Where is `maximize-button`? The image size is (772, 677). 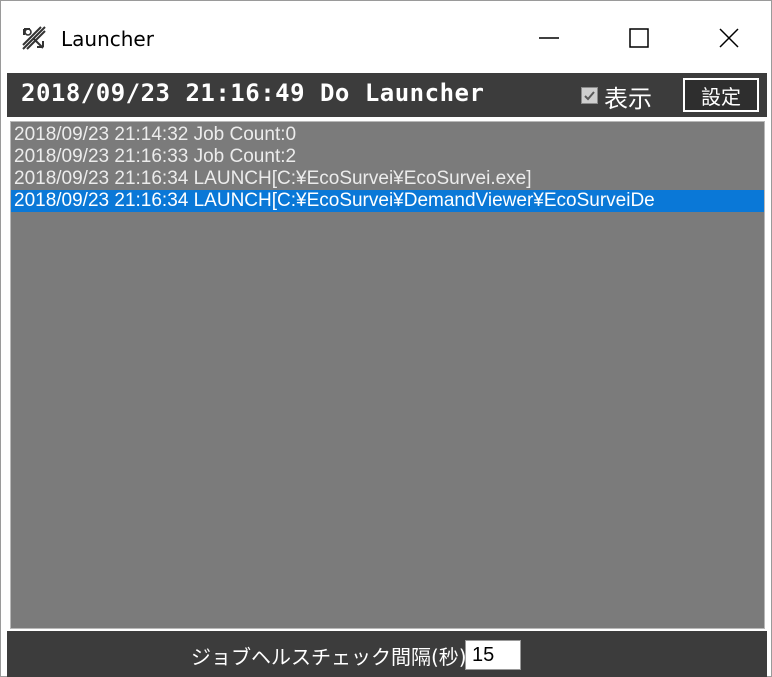 maximize-button is located at coordinates (639, 40).